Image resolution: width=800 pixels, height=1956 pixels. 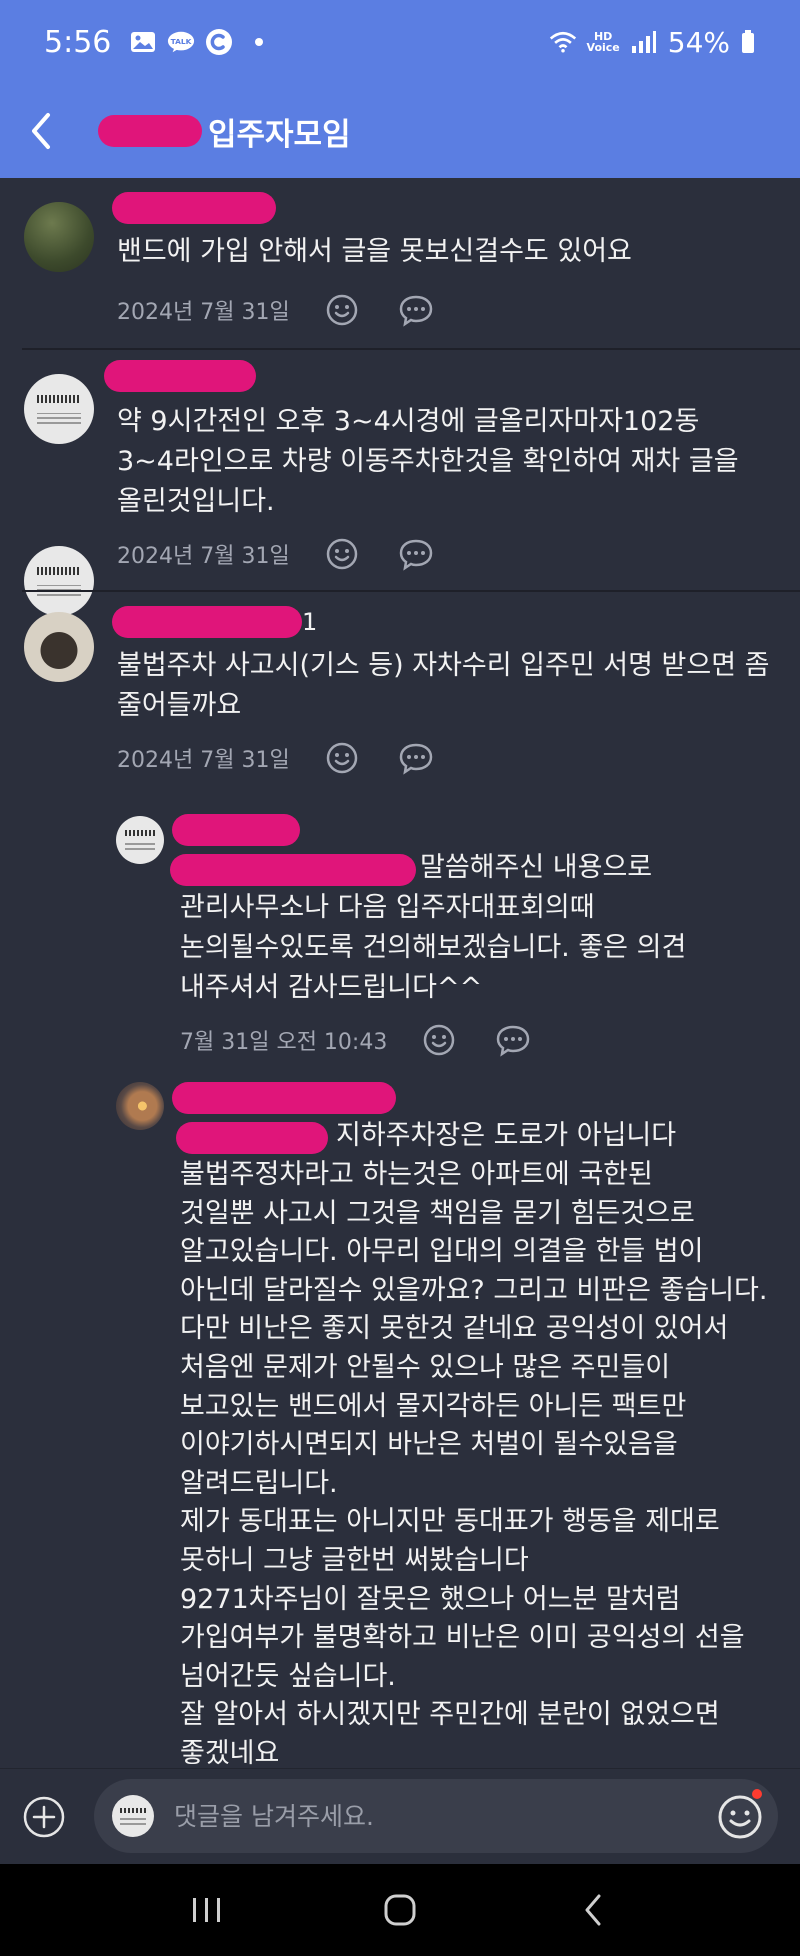 What do you see at coordinates (443, 685) in the screenshot?
I see `comment-text: 불법주차 사고시(기스 등) 자차수리 입주민 서명 받으면 좀 줄어들까요` at bounding box center [443, 685].